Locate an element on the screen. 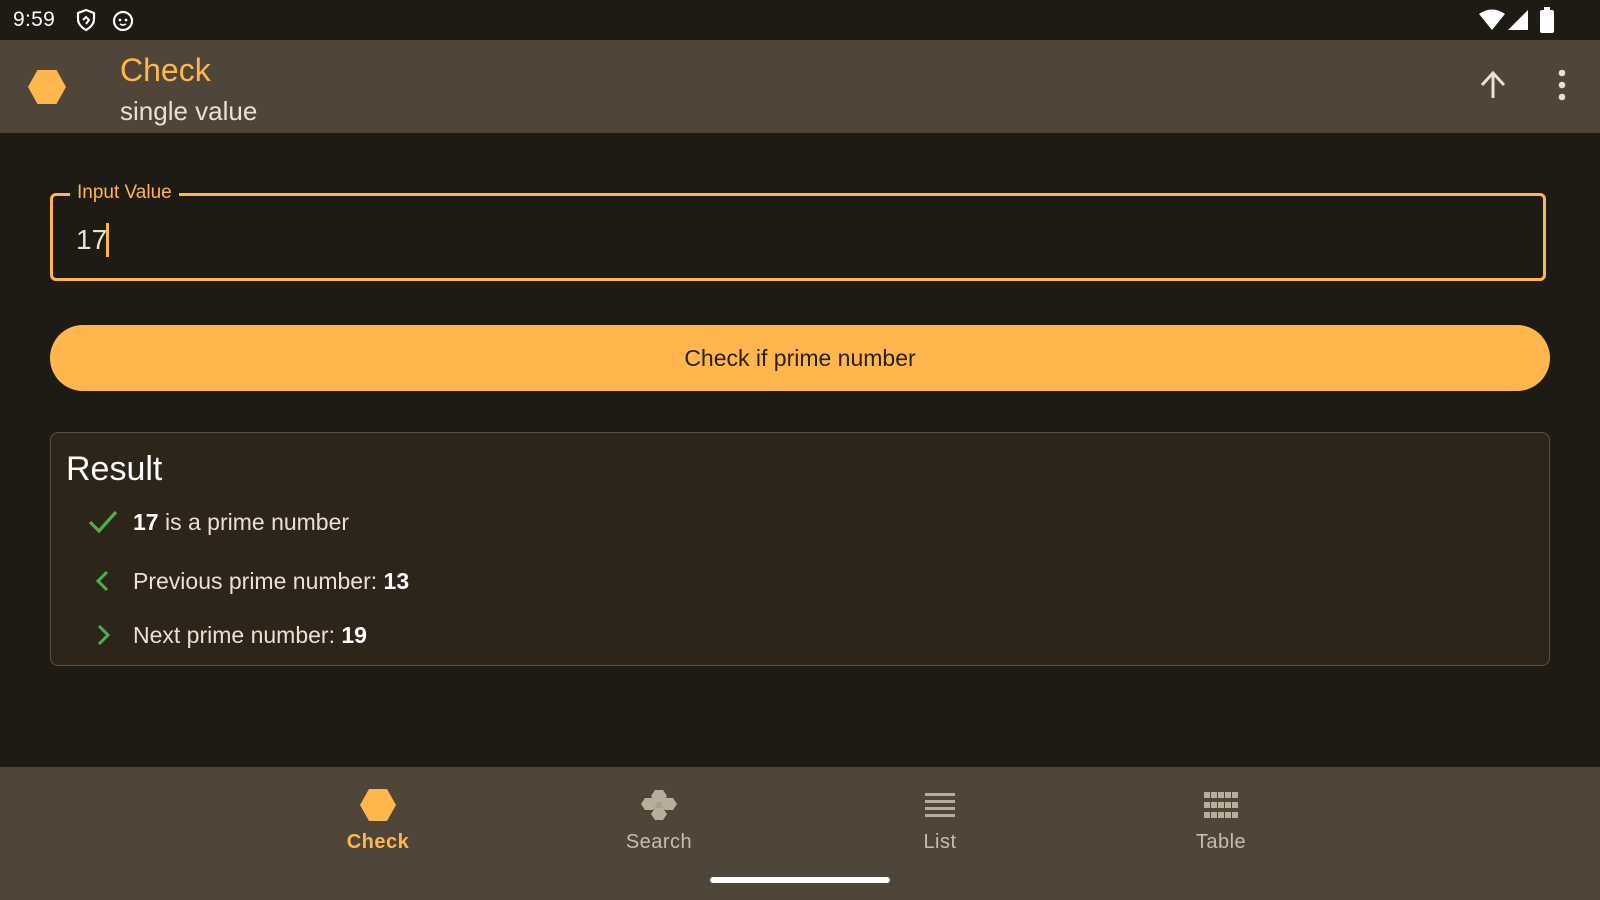  page-subtitle: single value is located at coordinates (189, 111).